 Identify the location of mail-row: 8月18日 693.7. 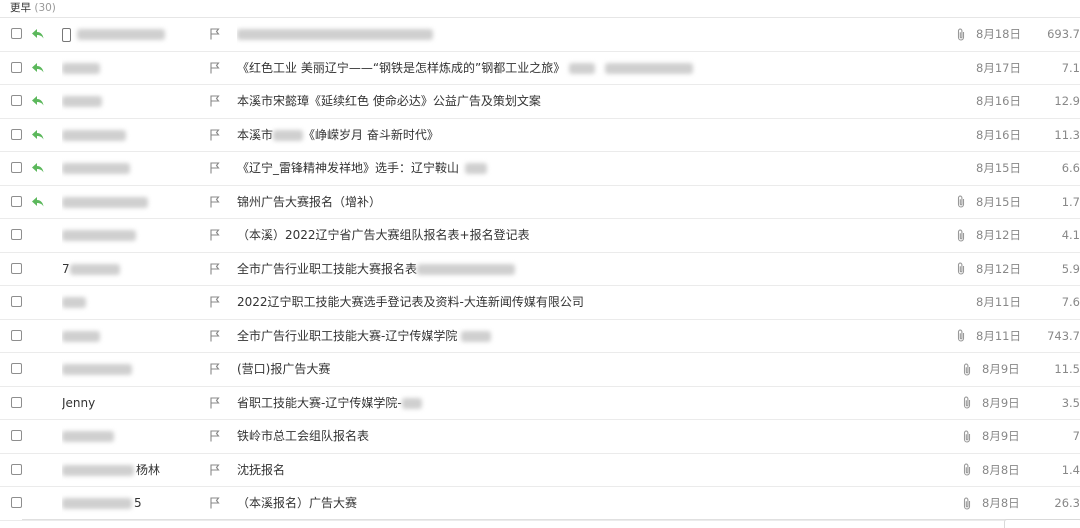
(540, 35).